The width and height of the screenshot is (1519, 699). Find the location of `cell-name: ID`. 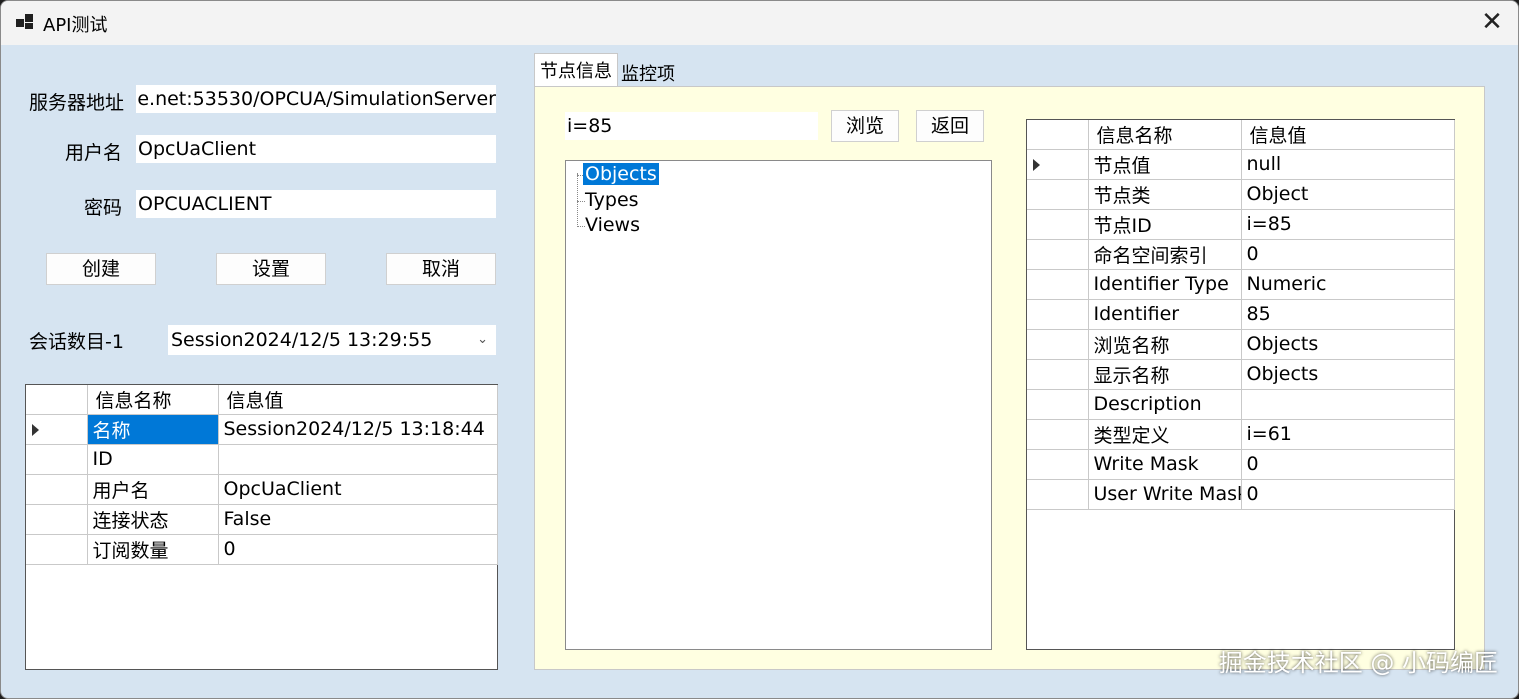

cell-name: ID is located at coordinates (153, 459).